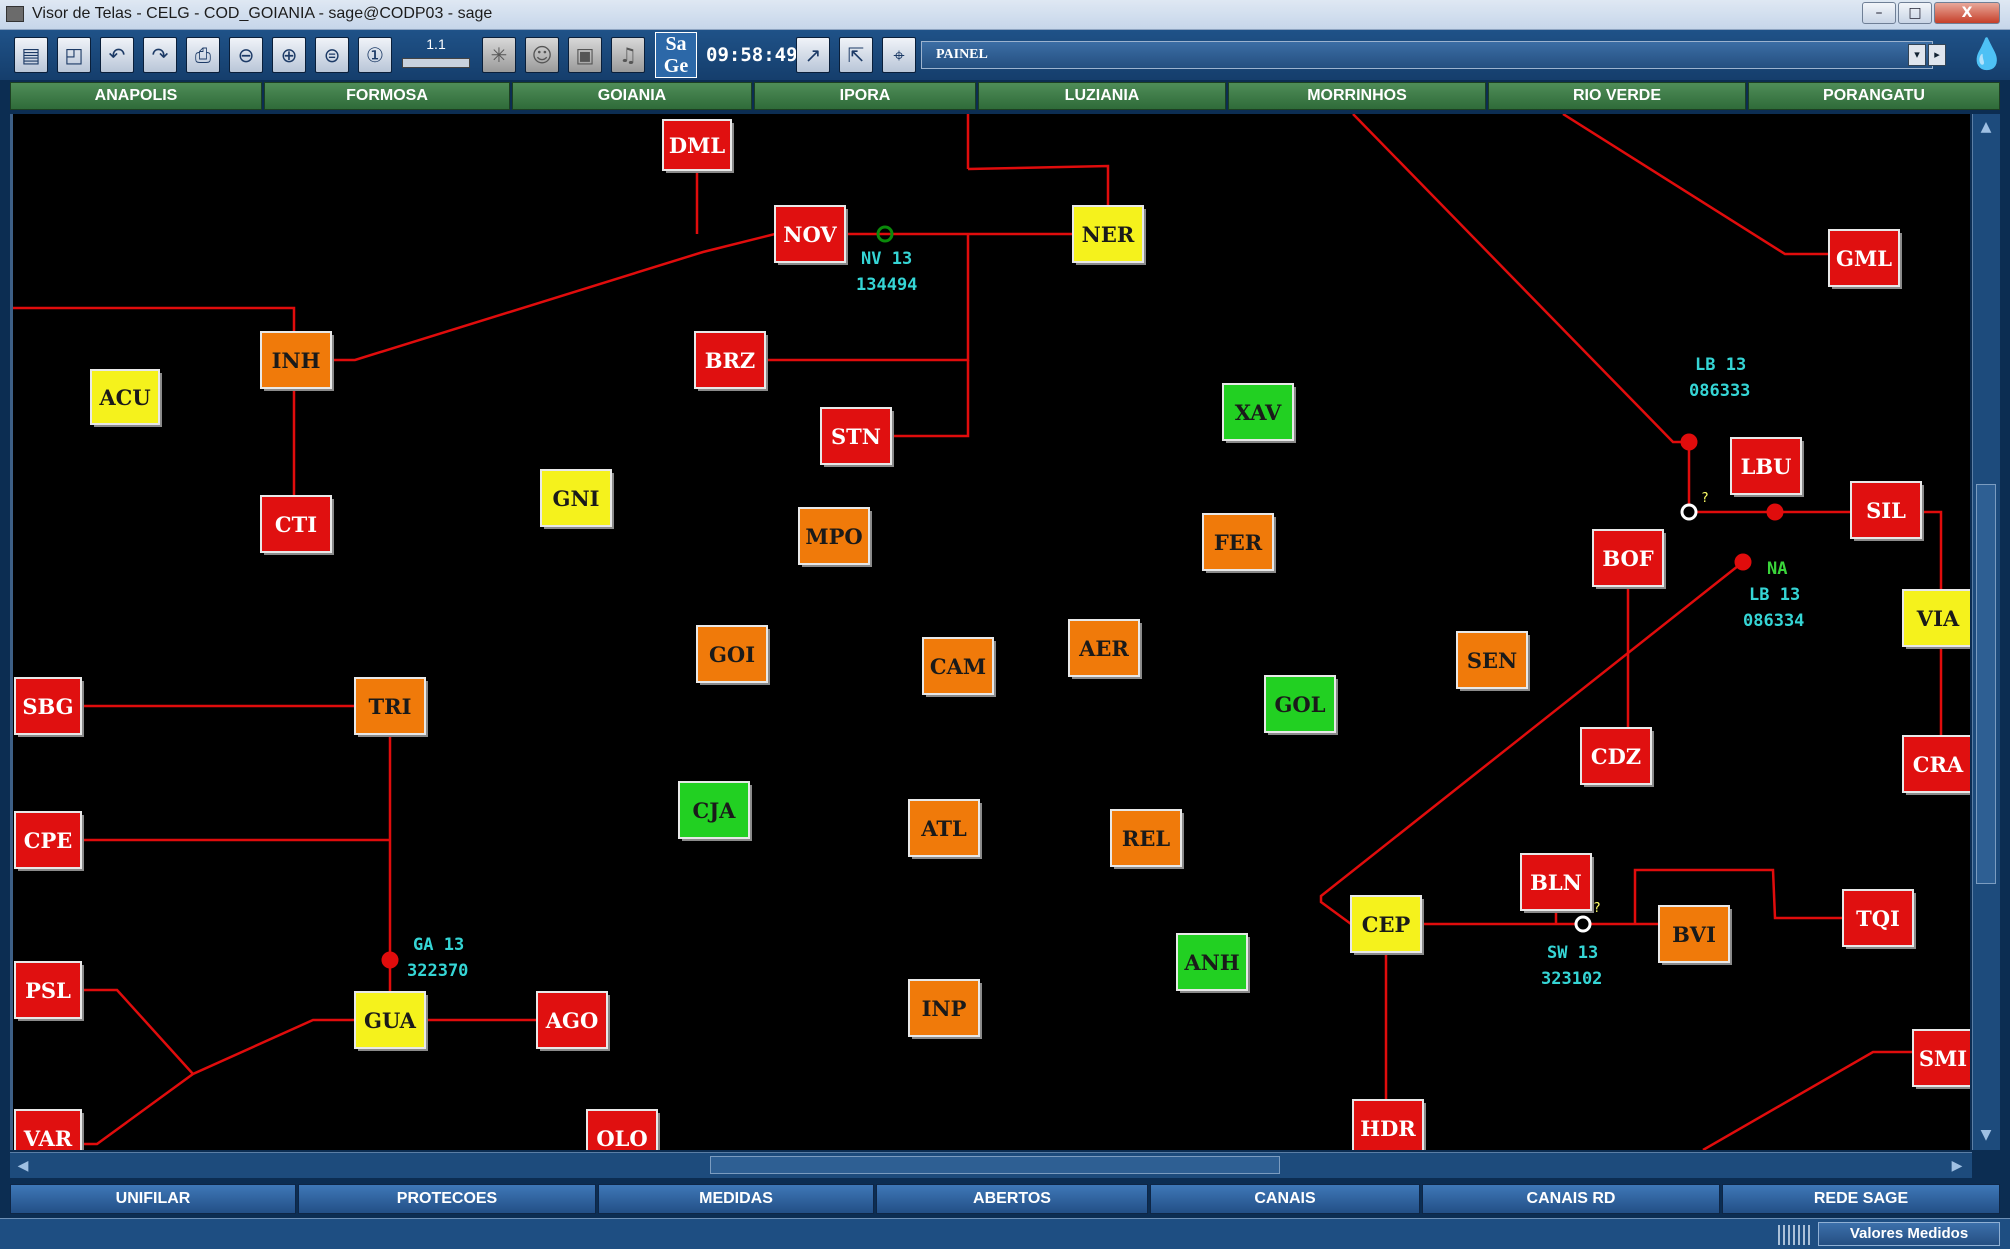 Image resolution: width=2010 pixels, height=1249 pixels. What do you see at coordinates (74, 55) in the screenshot?
I see `open-screen-icon: ◰` at bounding box center [74, 55].